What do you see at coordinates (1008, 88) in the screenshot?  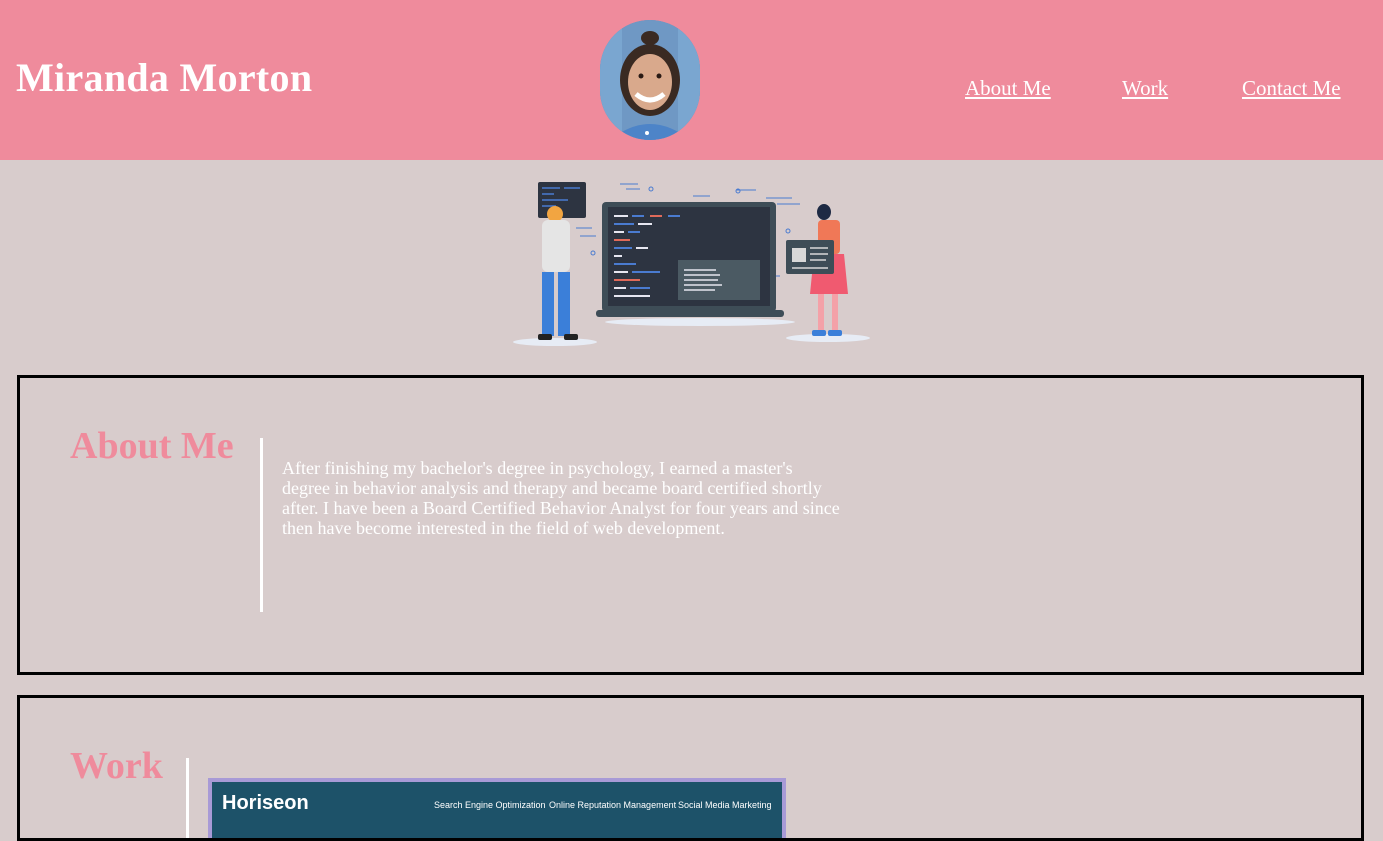 I see `nav-link-about-me: About Me` at bounding box center [1008, 88].